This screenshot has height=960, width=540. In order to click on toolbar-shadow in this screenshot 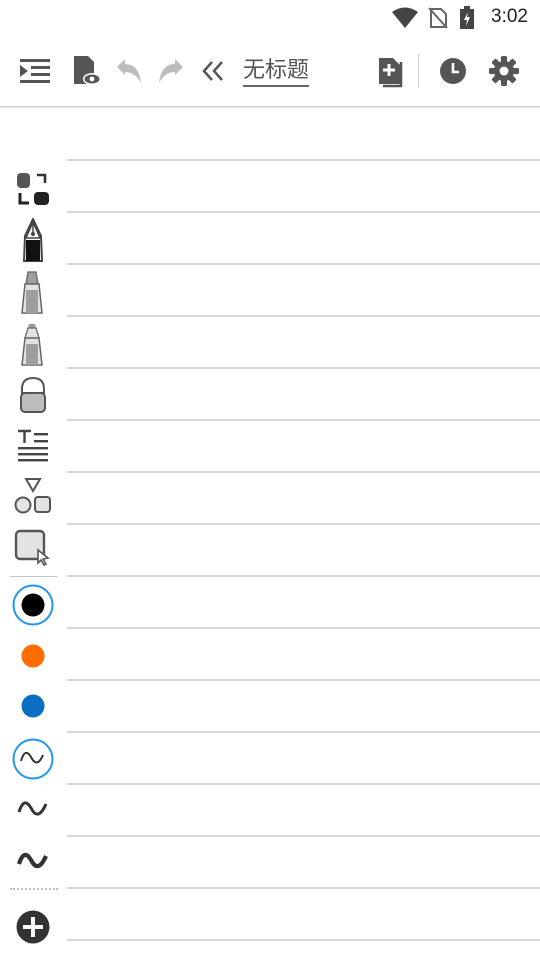, I will do `click(270, 107)`.